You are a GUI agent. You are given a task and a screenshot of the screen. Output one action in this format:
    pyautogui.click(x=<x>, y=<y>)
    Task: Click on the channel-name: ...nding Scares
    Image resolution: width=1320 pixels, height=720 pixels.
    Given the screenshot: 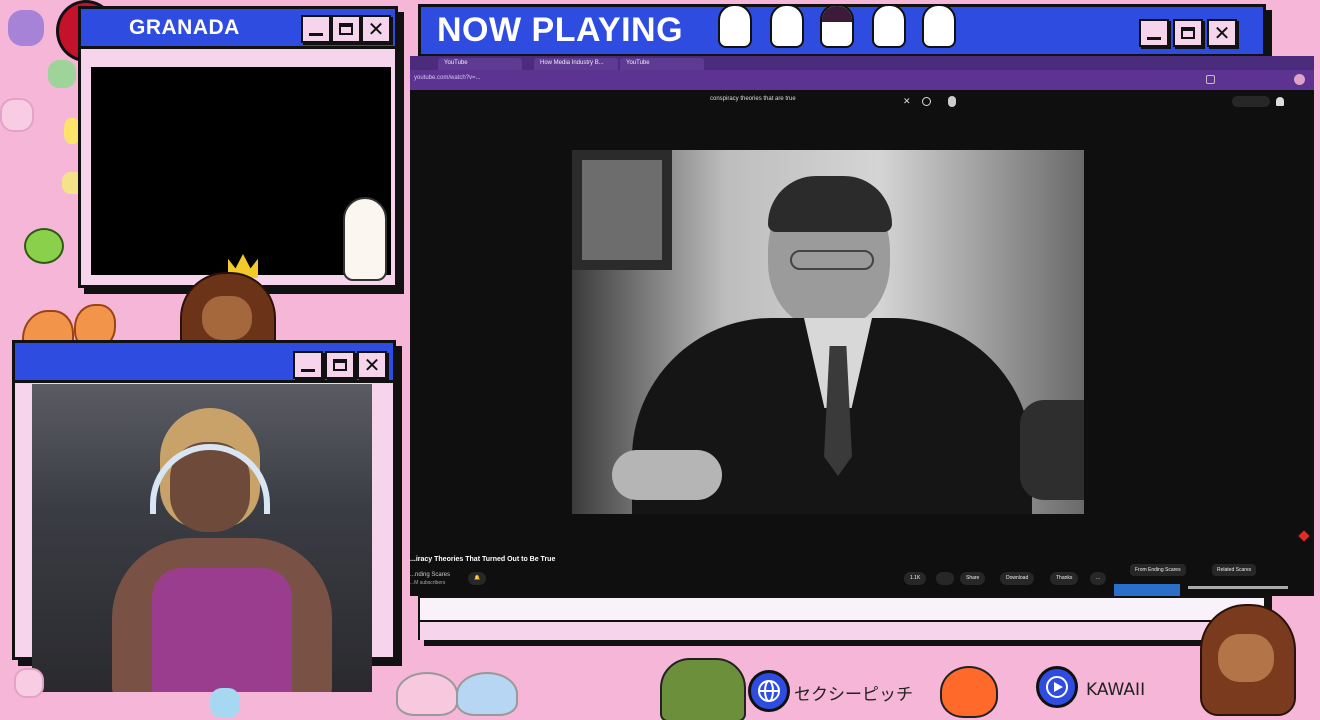 What is the action you would take?
    pyautogui.click(x=430, y=575)
    